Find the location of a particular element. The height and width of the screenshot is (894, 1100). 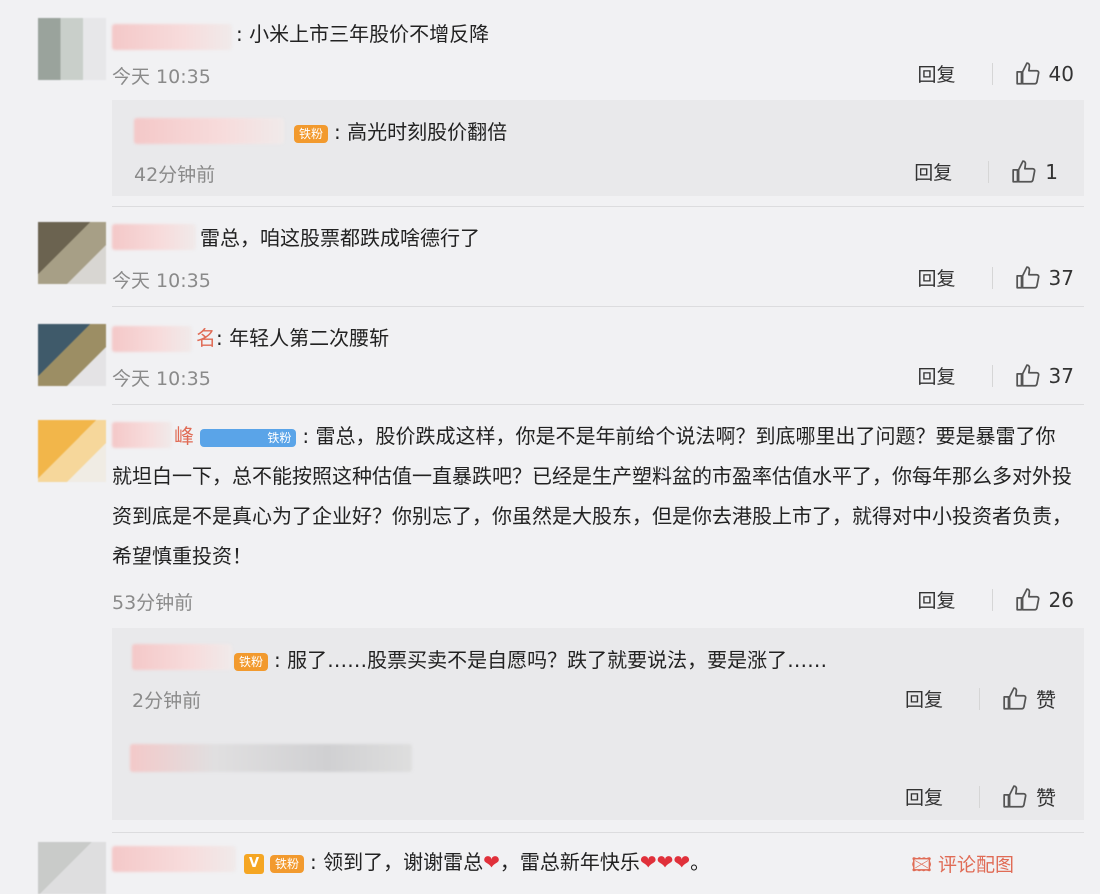

comment-actions: 回复 26 is located at coordinates (996, 599).